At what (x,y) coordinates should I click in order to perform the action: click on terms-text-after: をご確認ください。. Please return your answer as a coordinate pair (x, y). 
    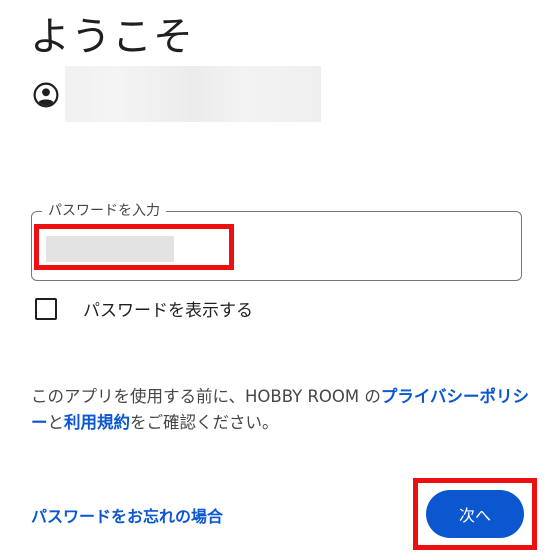
    Looking at the image, I should click on (204, 422).